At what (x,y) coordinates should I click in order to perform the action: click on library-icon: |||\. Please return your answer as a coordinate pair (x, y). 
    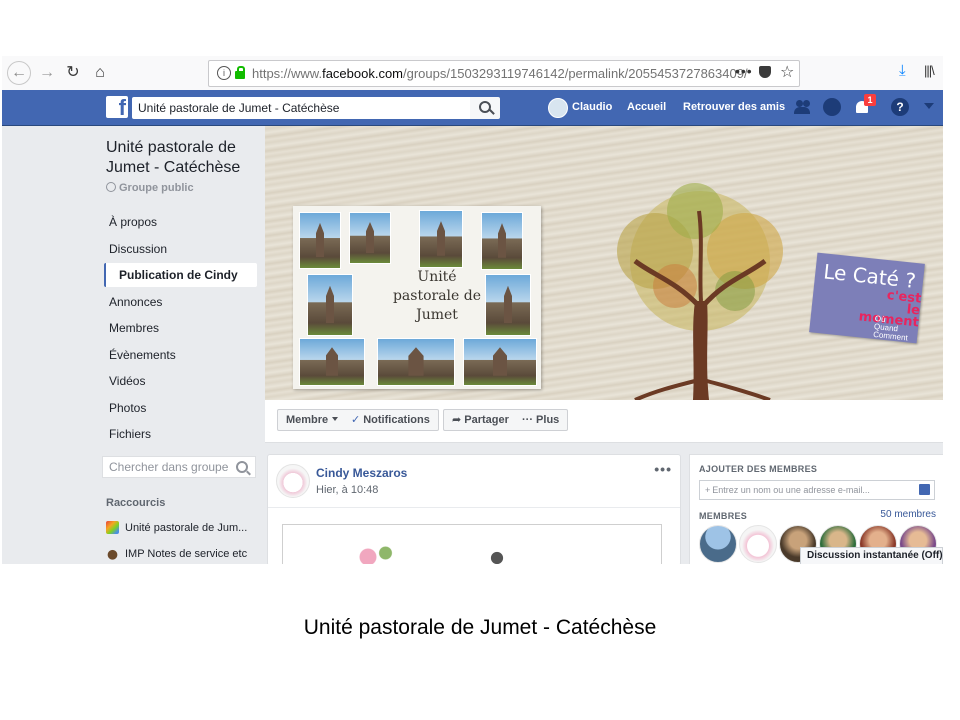
    Looking at the image, I should click on (929, 70).